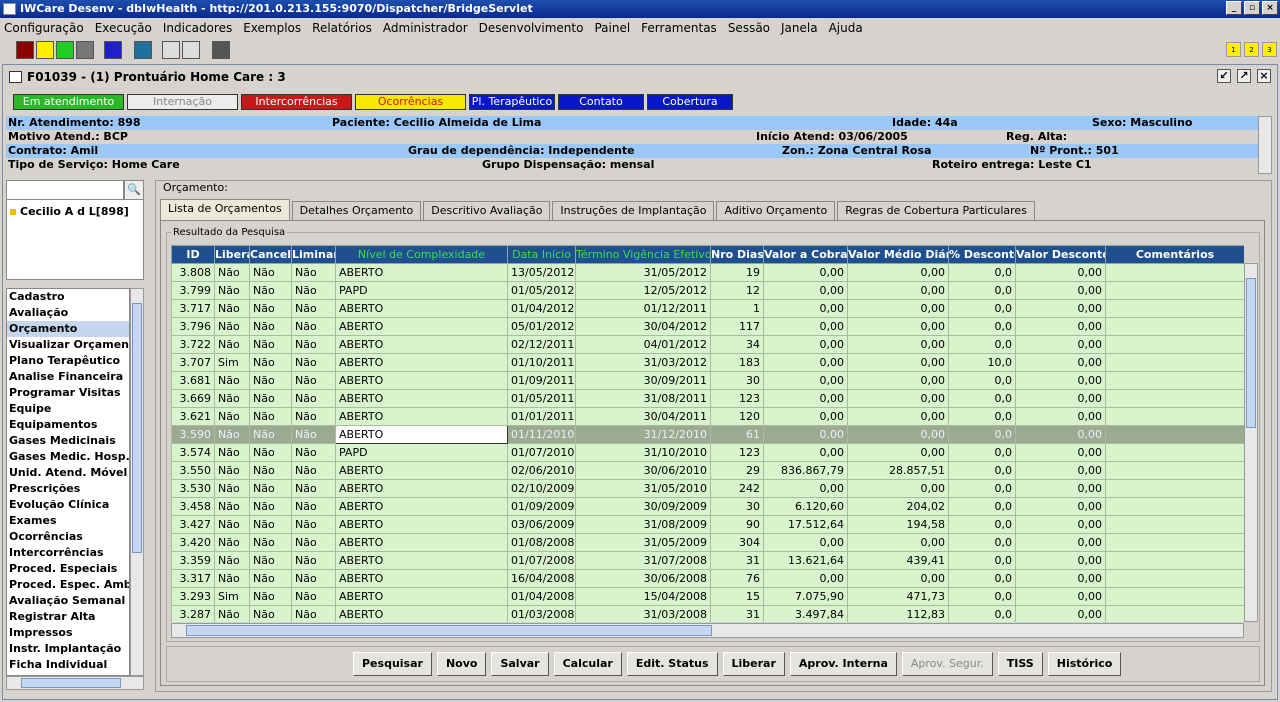 This screenshot has width=1280, height=702. I want to click on cell-libera: Sim, so click(232, 596).